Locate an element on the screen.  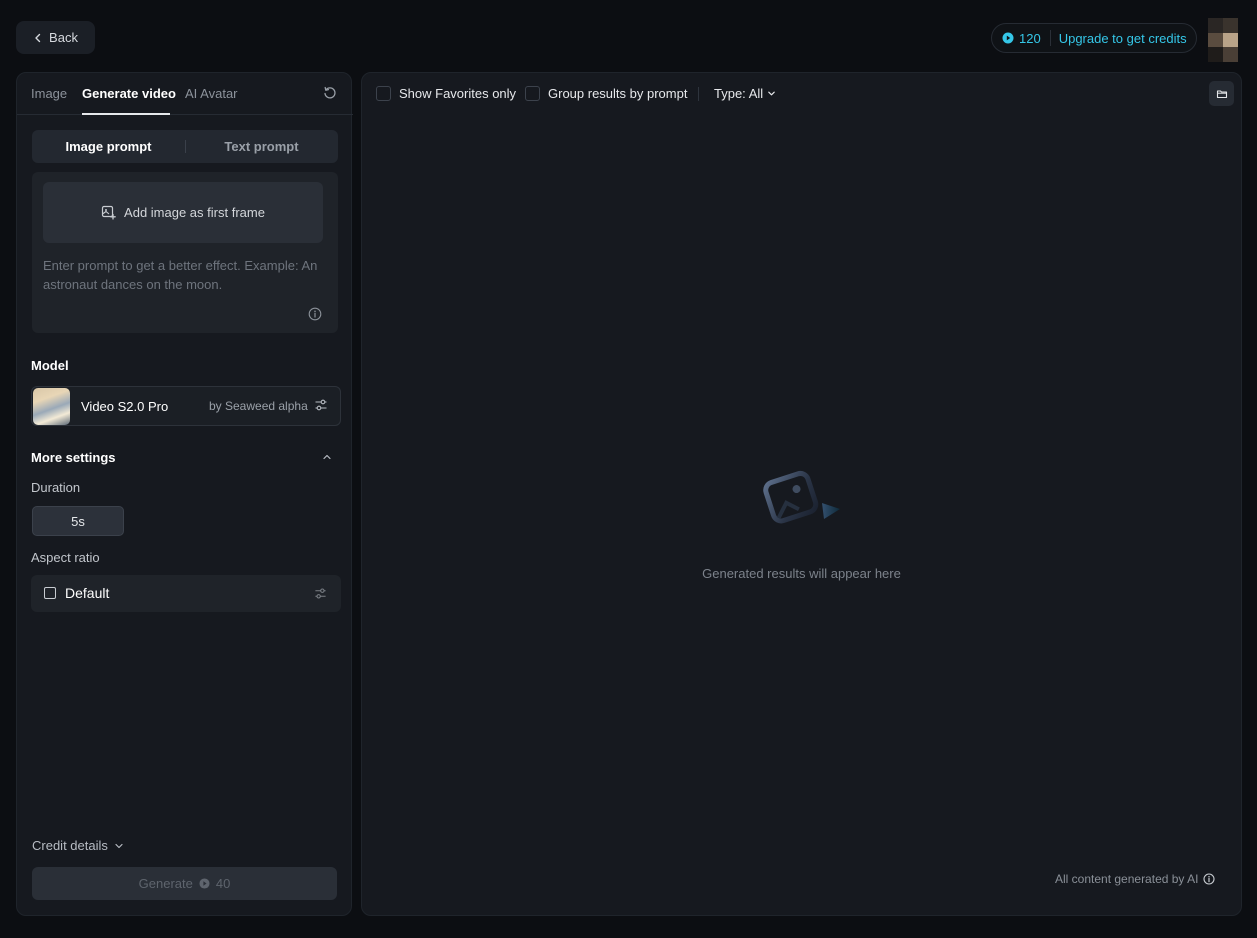
type-filter-dropdown: Type: All is located at coordinates (745, 93).